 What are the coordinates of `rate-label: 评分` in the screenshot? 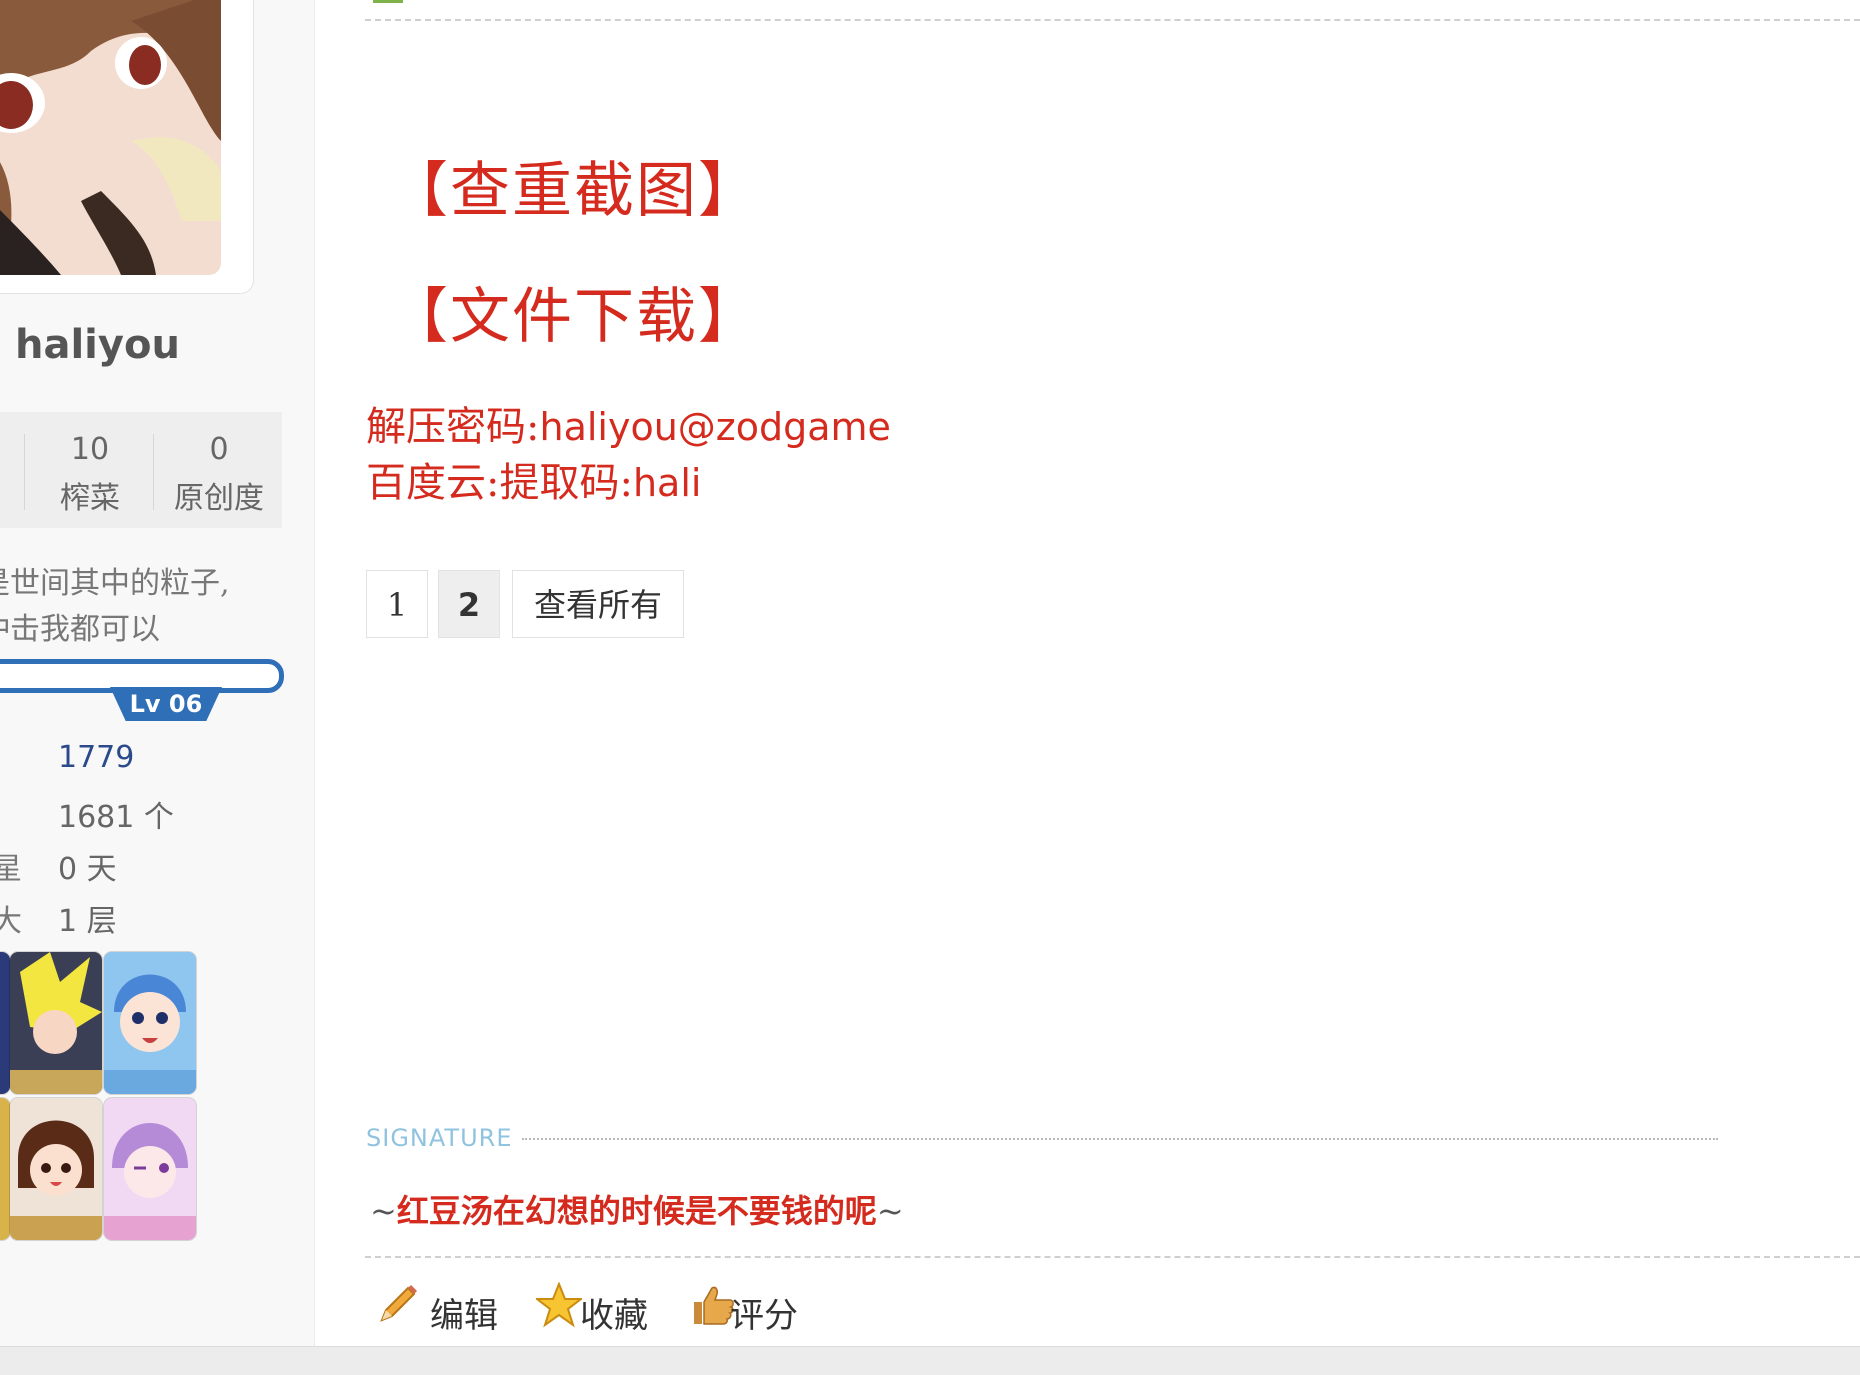 It's located at (764, 1316).